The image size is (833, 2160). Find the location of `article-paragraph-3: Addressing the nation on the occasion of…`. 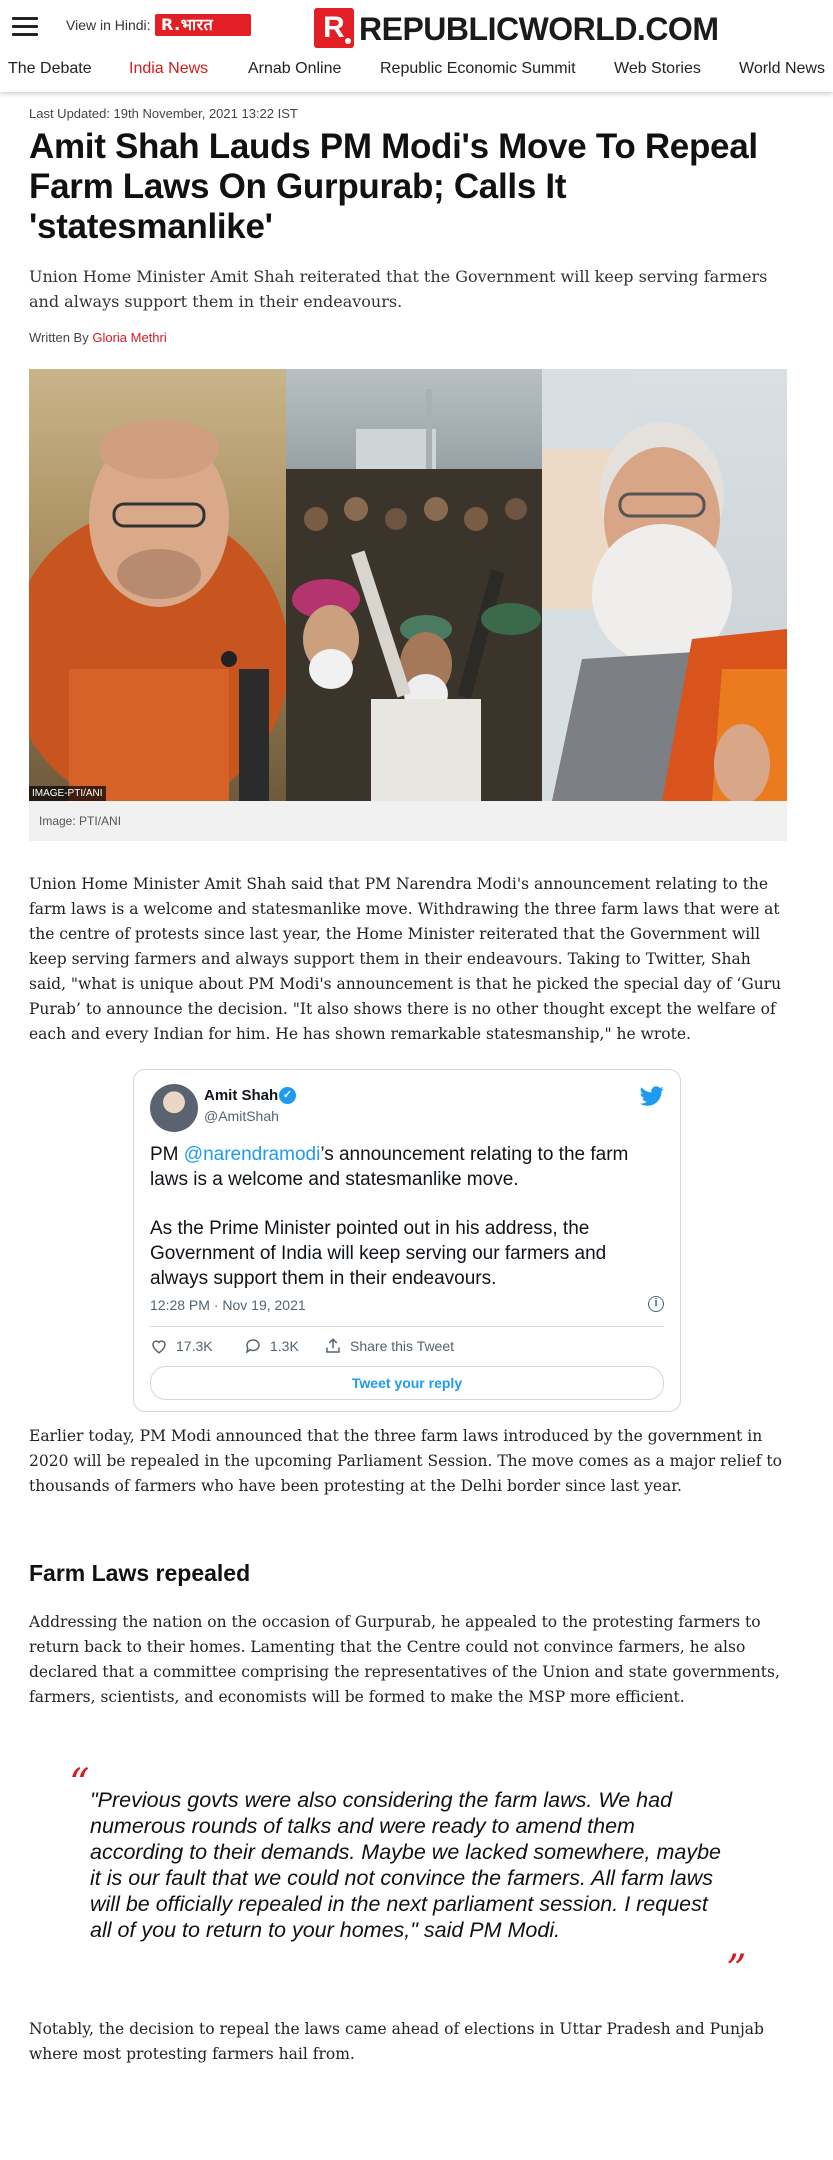

article-paragraph-3: Addressing the nation on the occasion of… is located at coordinates (404, 1659).